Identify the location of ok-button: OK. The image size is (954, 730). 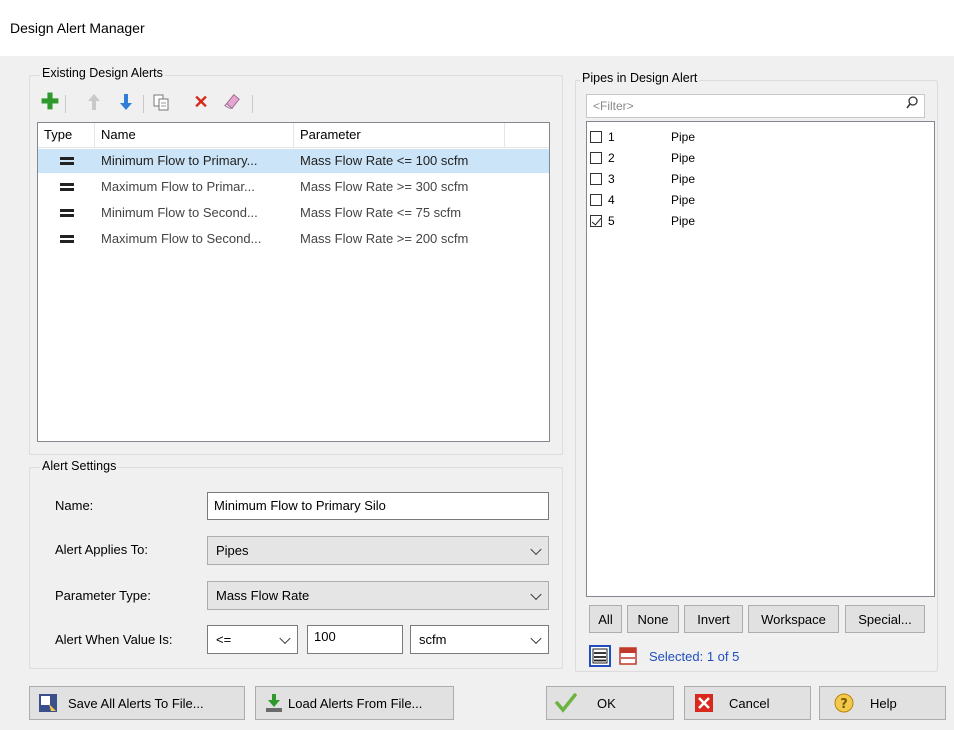
(610, 703).